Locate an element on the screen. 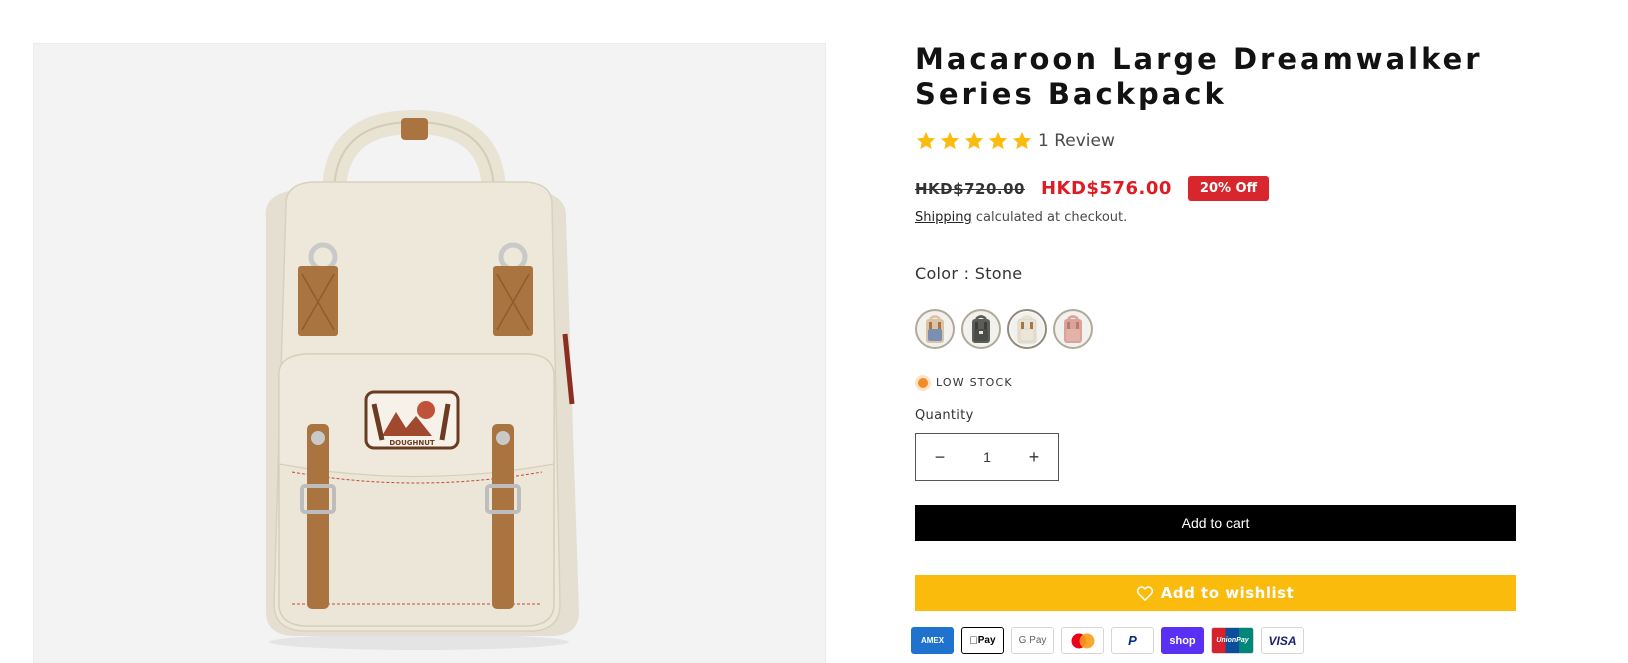 The width and height of the screenshot is (1628, 663). stock-text: LOW STOCK is located at coordinates (974, 382).